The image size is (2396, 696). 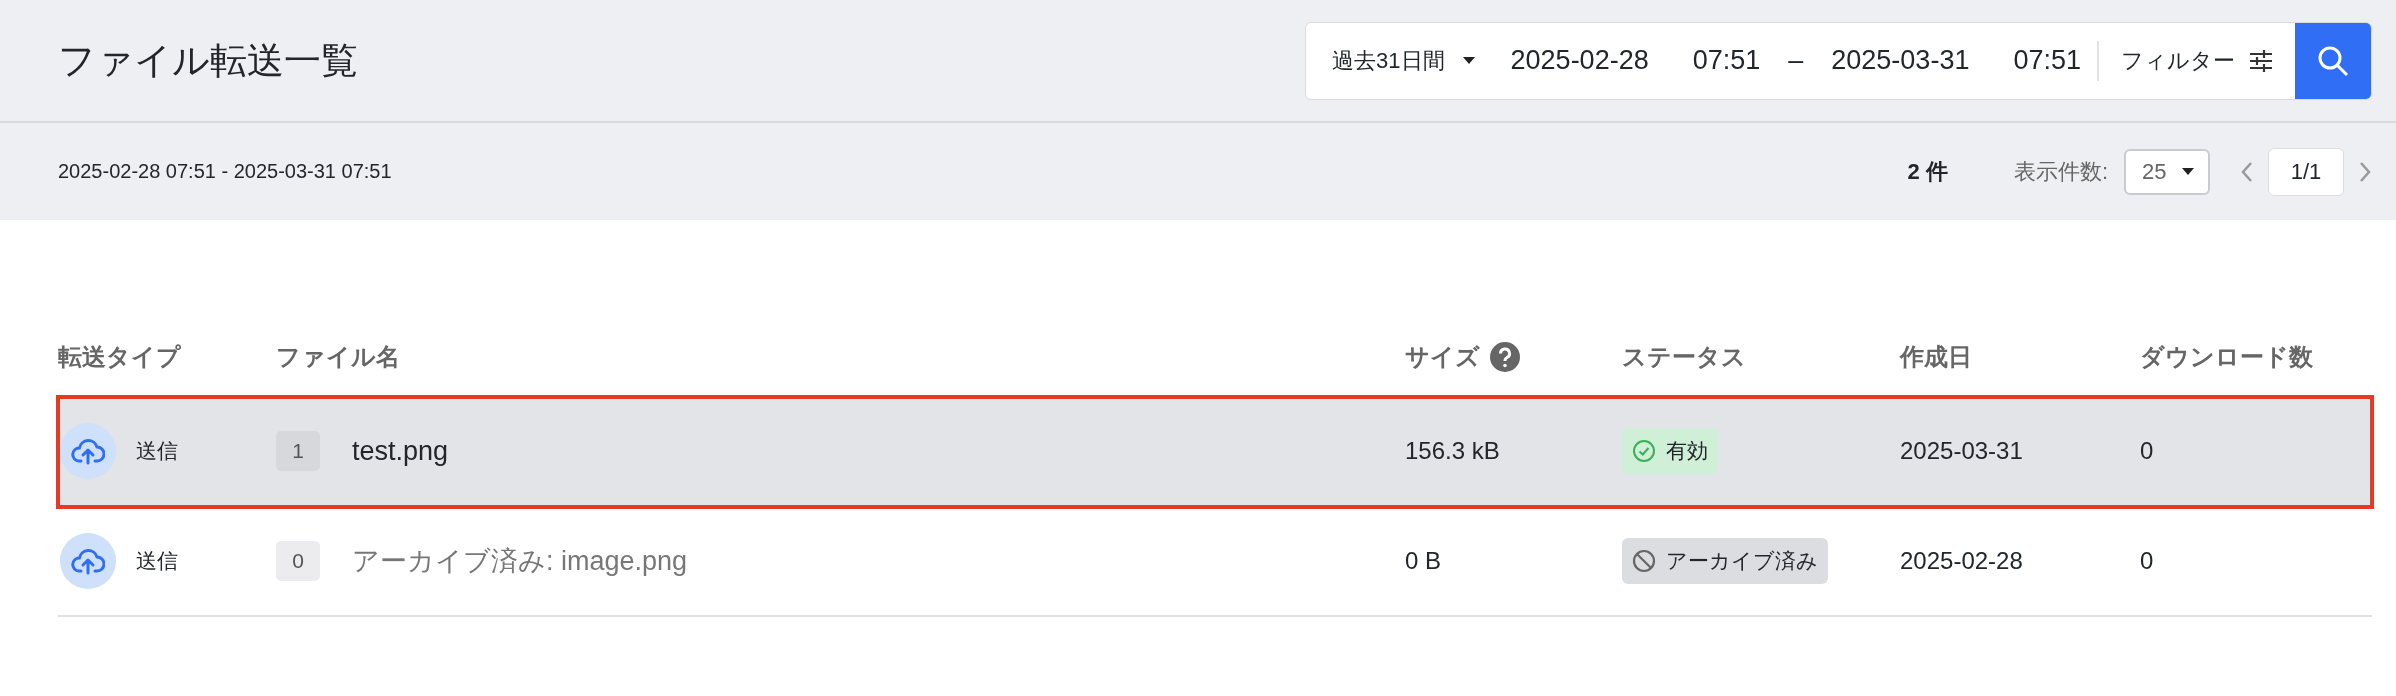 What do you see at coordinates (2060, 171) in the screenshot?
I see `page-size-label: 表示件数:` at bounding box center [2060, 171].